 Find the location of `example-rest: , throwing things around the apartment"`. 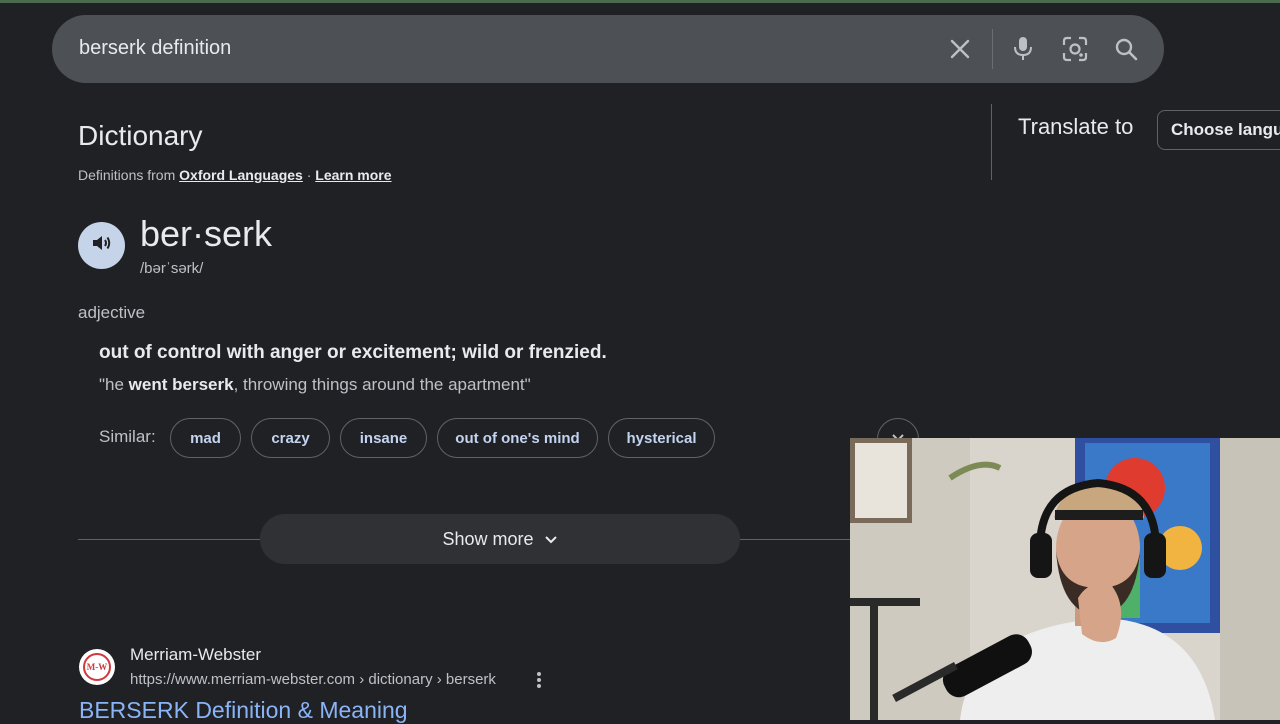

example-rest: , throwing things around the apartment" is located at coordinates (382, 384).